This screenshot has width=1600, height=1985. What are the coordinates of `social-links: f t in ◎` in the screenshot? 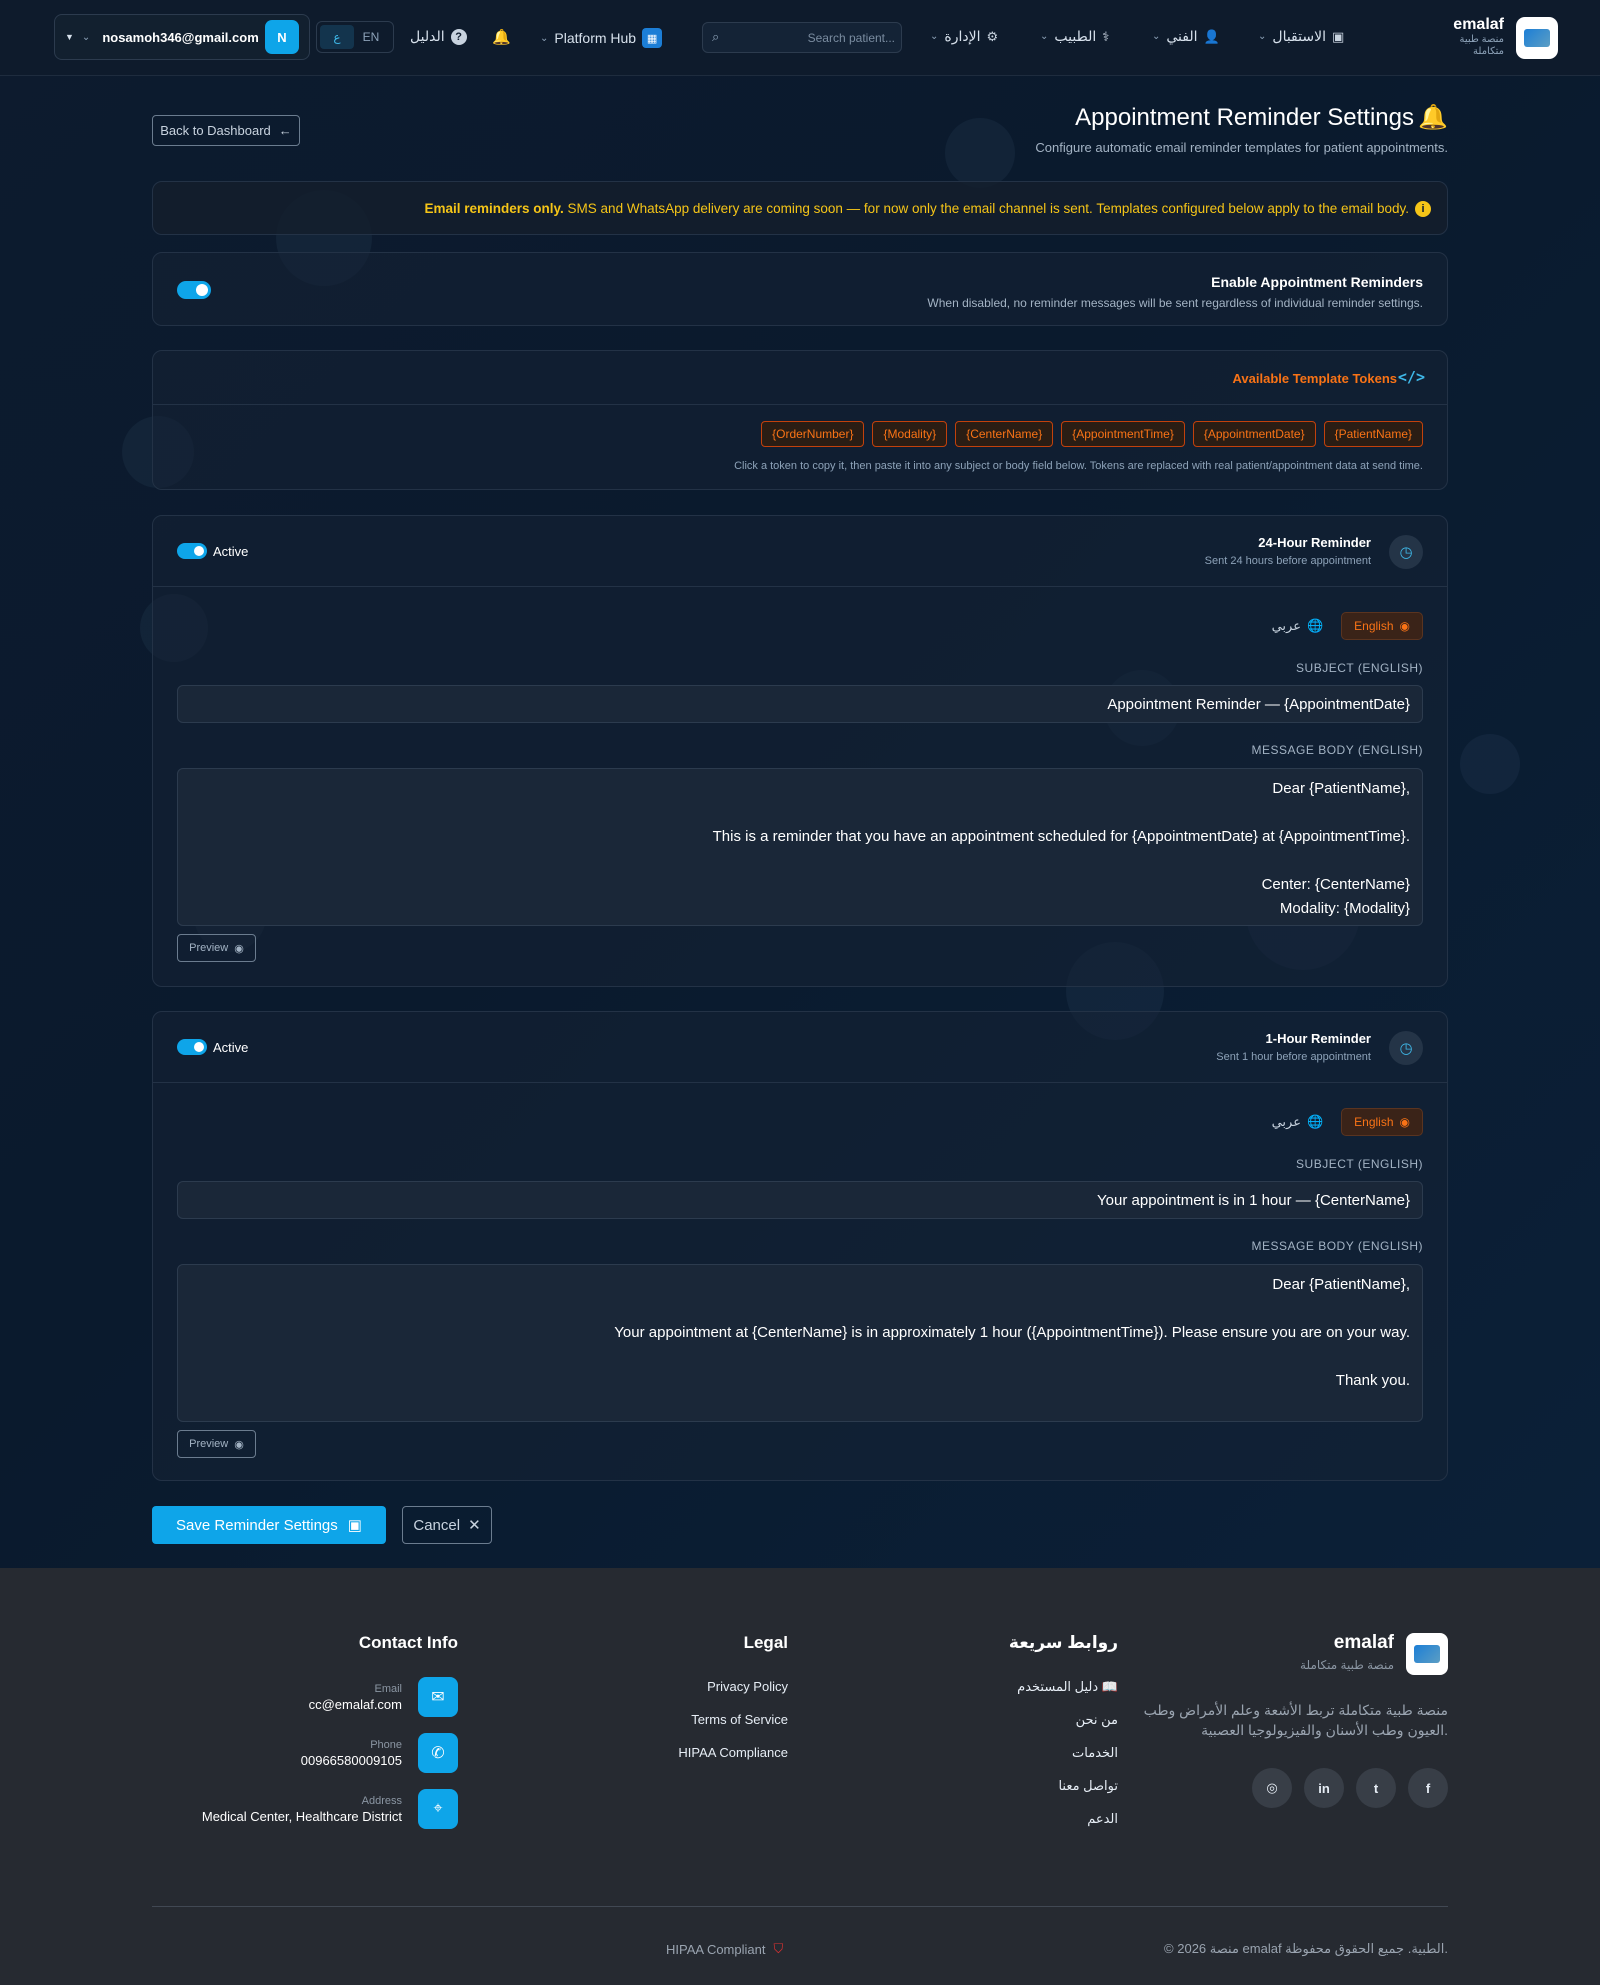 It's located at (1350, 1788).